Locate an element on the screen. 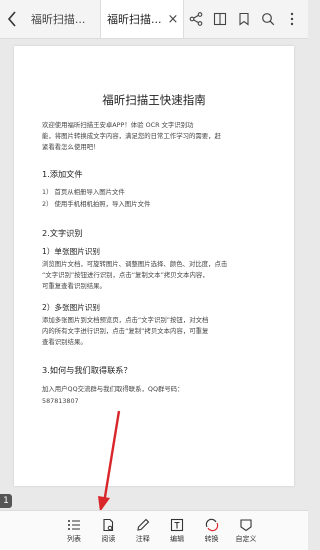 The image size is (320, 550). section-2-sub-1: 1）单张图片识别 is located at coordinates (71, 251).